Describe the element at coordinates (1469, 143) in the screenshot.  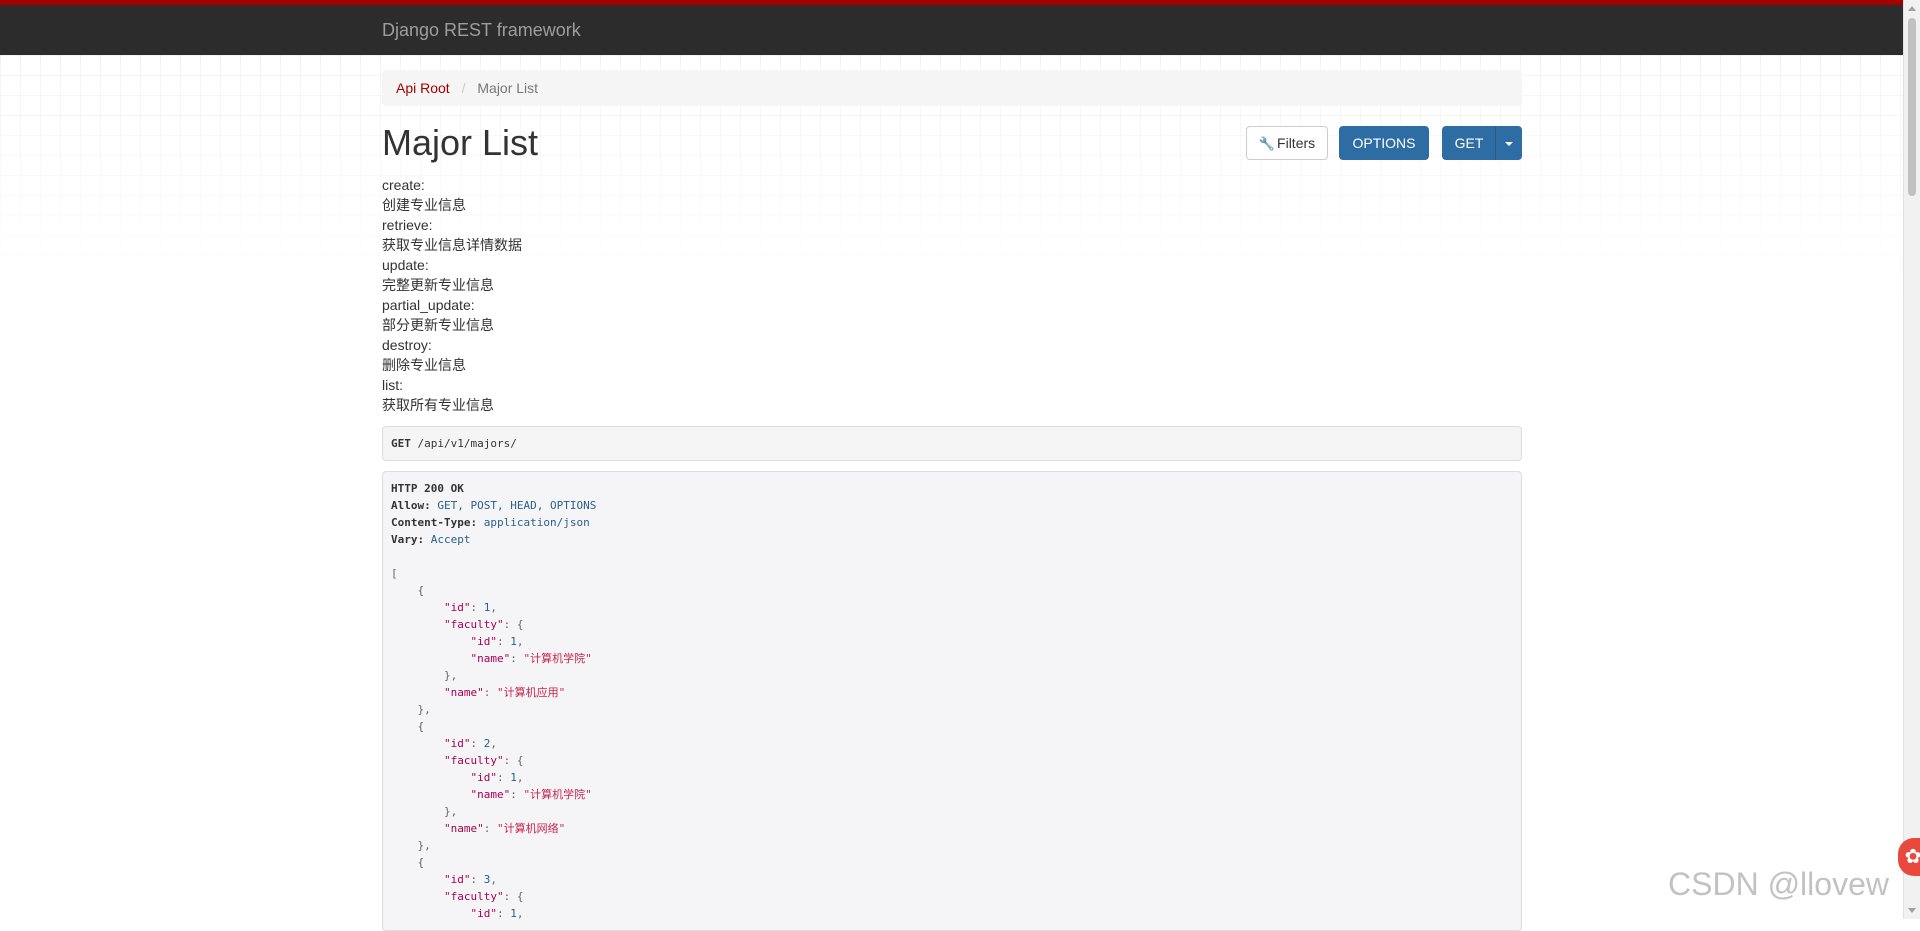
I see `get-button: GET` at that location.